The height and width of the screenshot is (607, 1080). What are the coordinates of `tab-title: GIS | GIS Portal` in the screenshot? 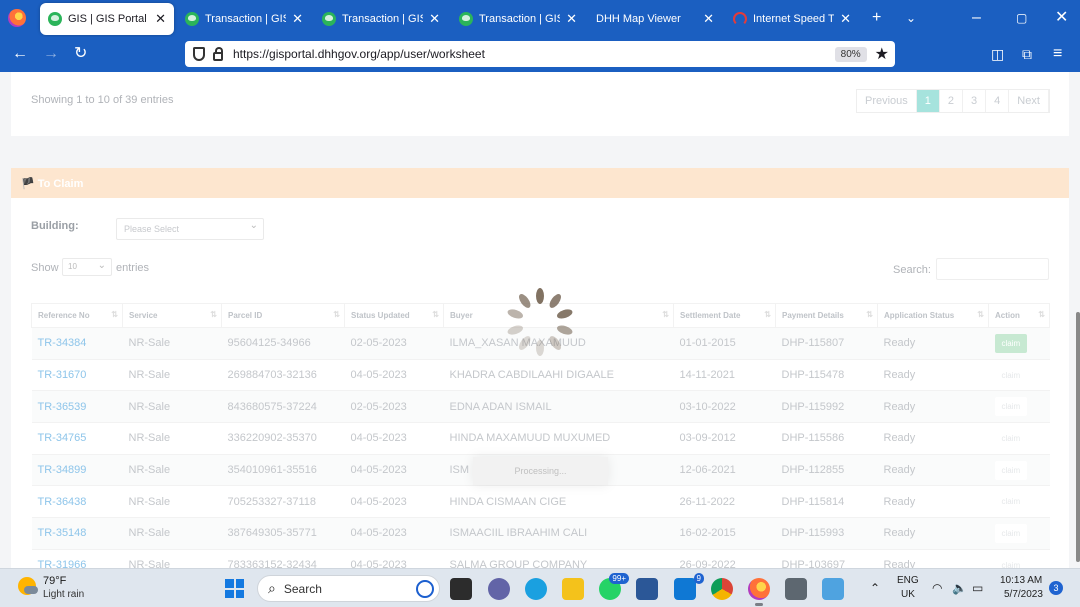 It's located at (107, 19).